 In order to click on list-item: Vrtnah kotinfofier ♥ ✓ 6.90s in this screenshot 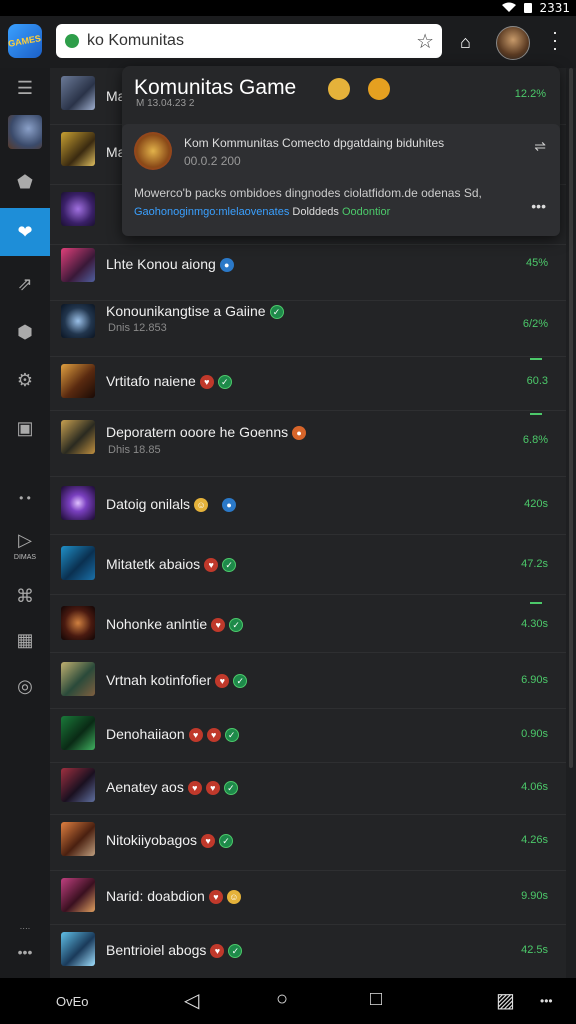, I will do `click(308, 680)`.